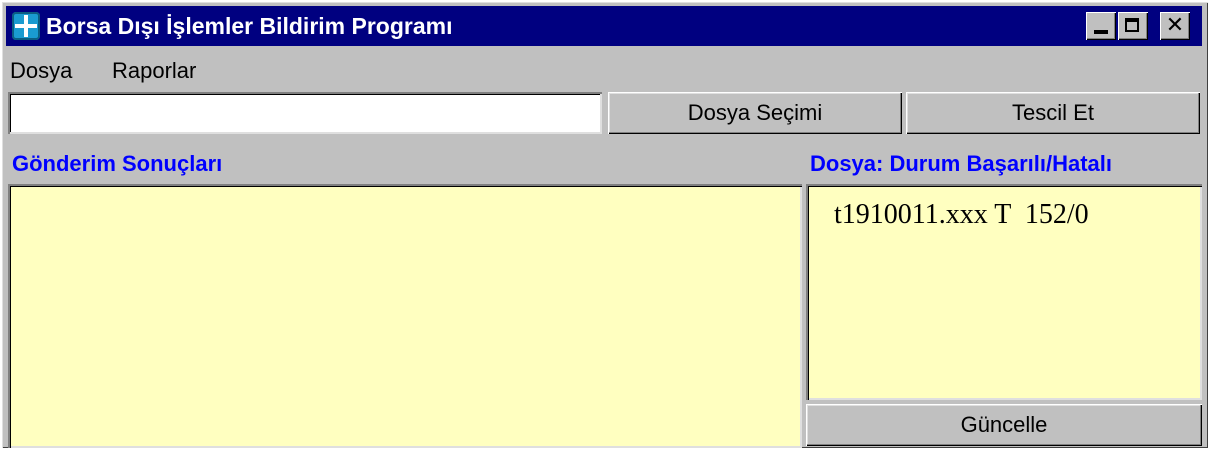  I want to click on close-button: ✕, so click(1175, 26).